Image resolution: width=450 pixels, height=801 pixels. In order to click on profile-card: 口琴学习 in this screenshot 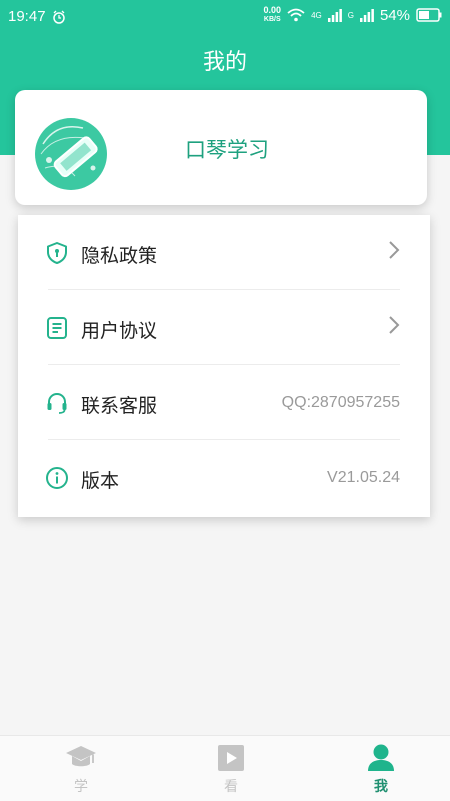, I will do `click(221, 147)`.